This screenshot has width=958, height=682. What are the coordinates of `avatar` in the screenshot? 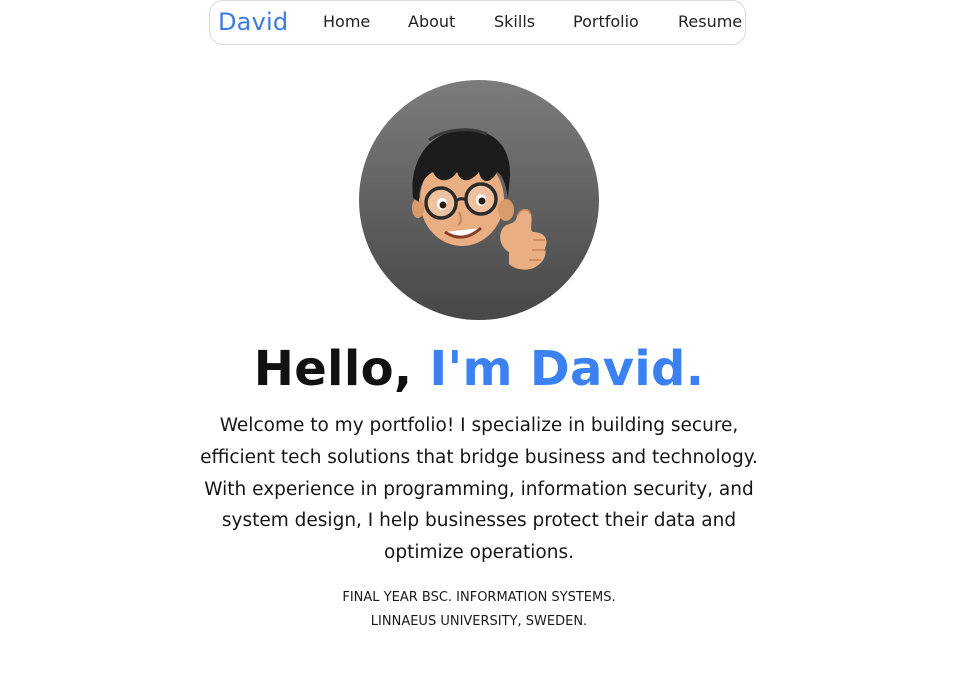 It's located at (479, 200).